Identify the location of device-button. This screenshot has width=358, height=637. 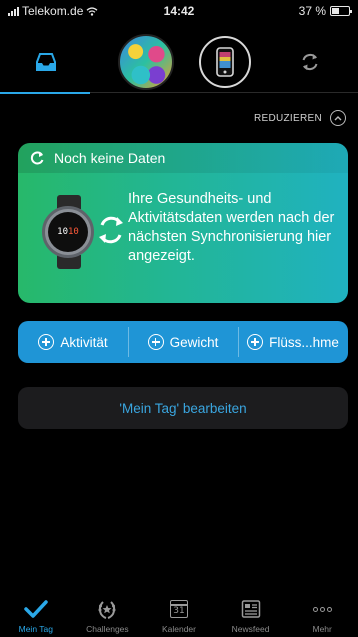
(225, 62).